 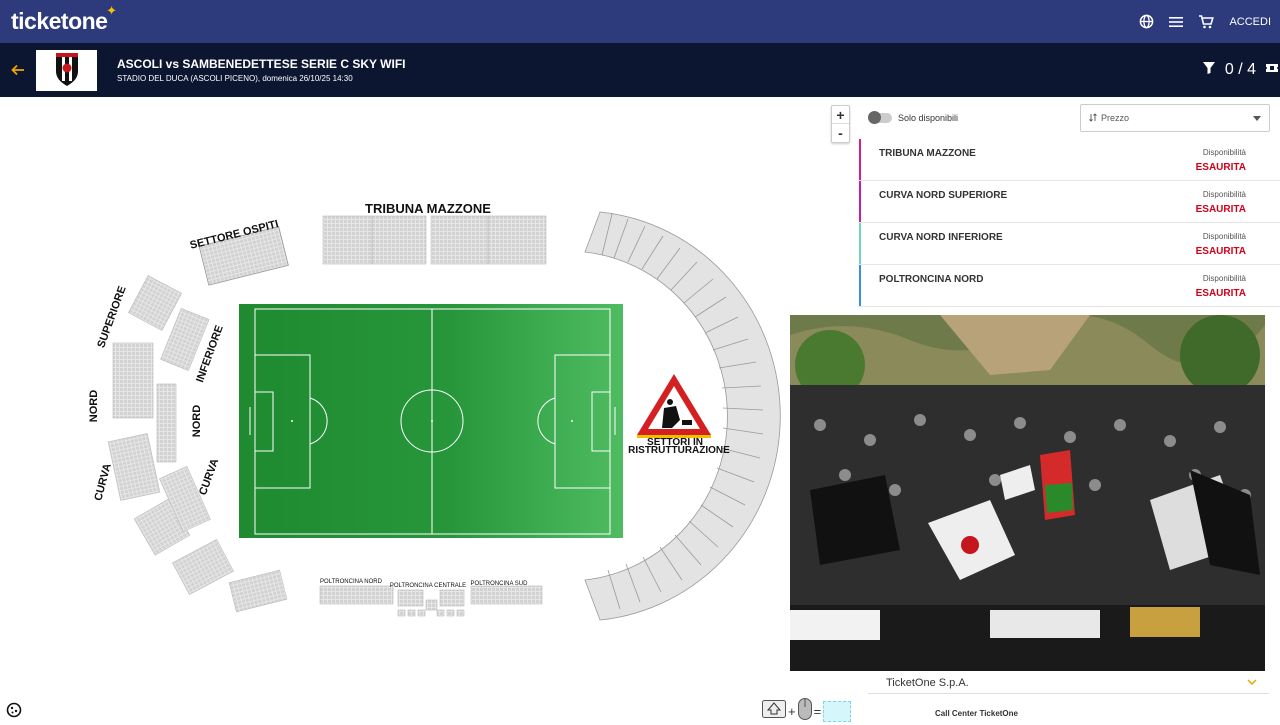 I want to click on football-pitch, so click(x=431, y=421).